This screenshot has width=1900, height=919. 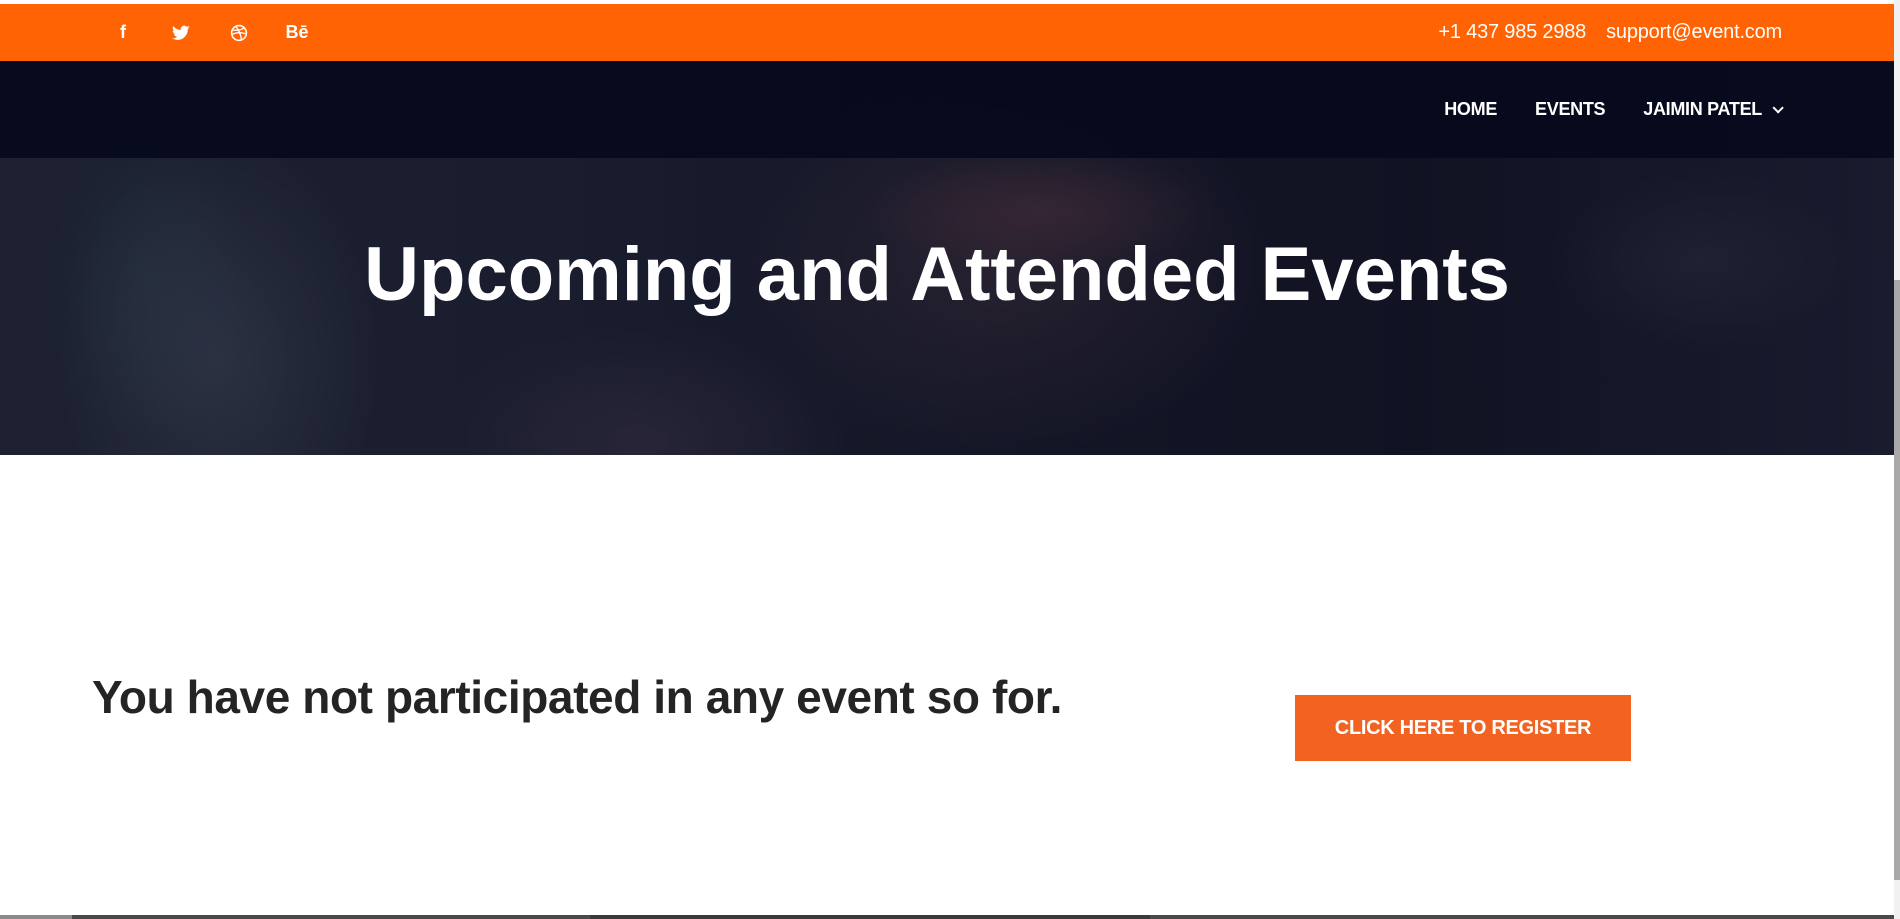 I want to click on nav-item-label: HOME, so click(x=1471, y=109).